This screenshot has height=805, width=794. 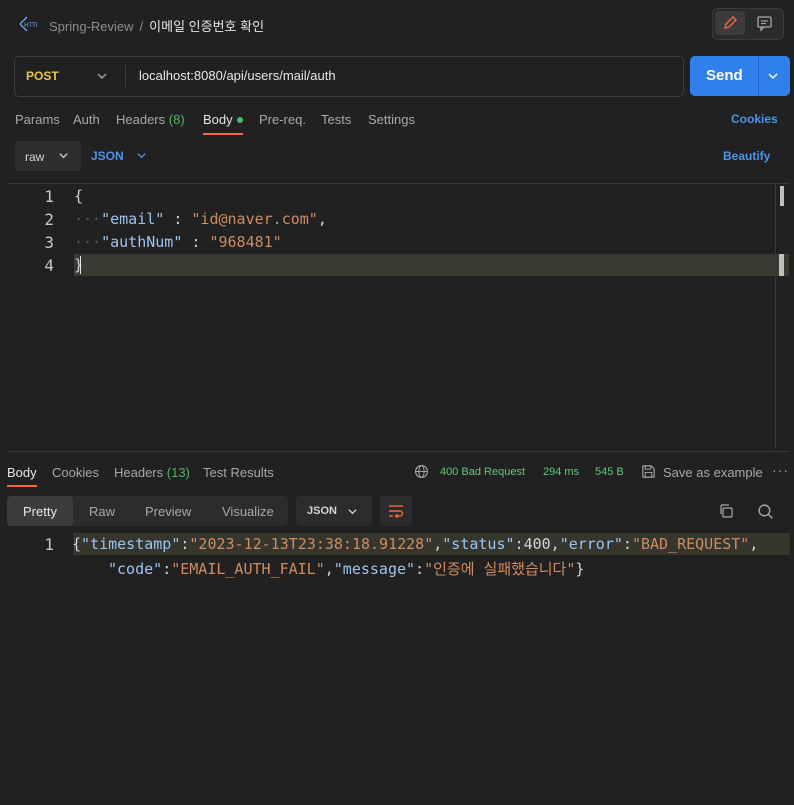 I want to click on send-button-label: Send, so click(x=724, y=75).